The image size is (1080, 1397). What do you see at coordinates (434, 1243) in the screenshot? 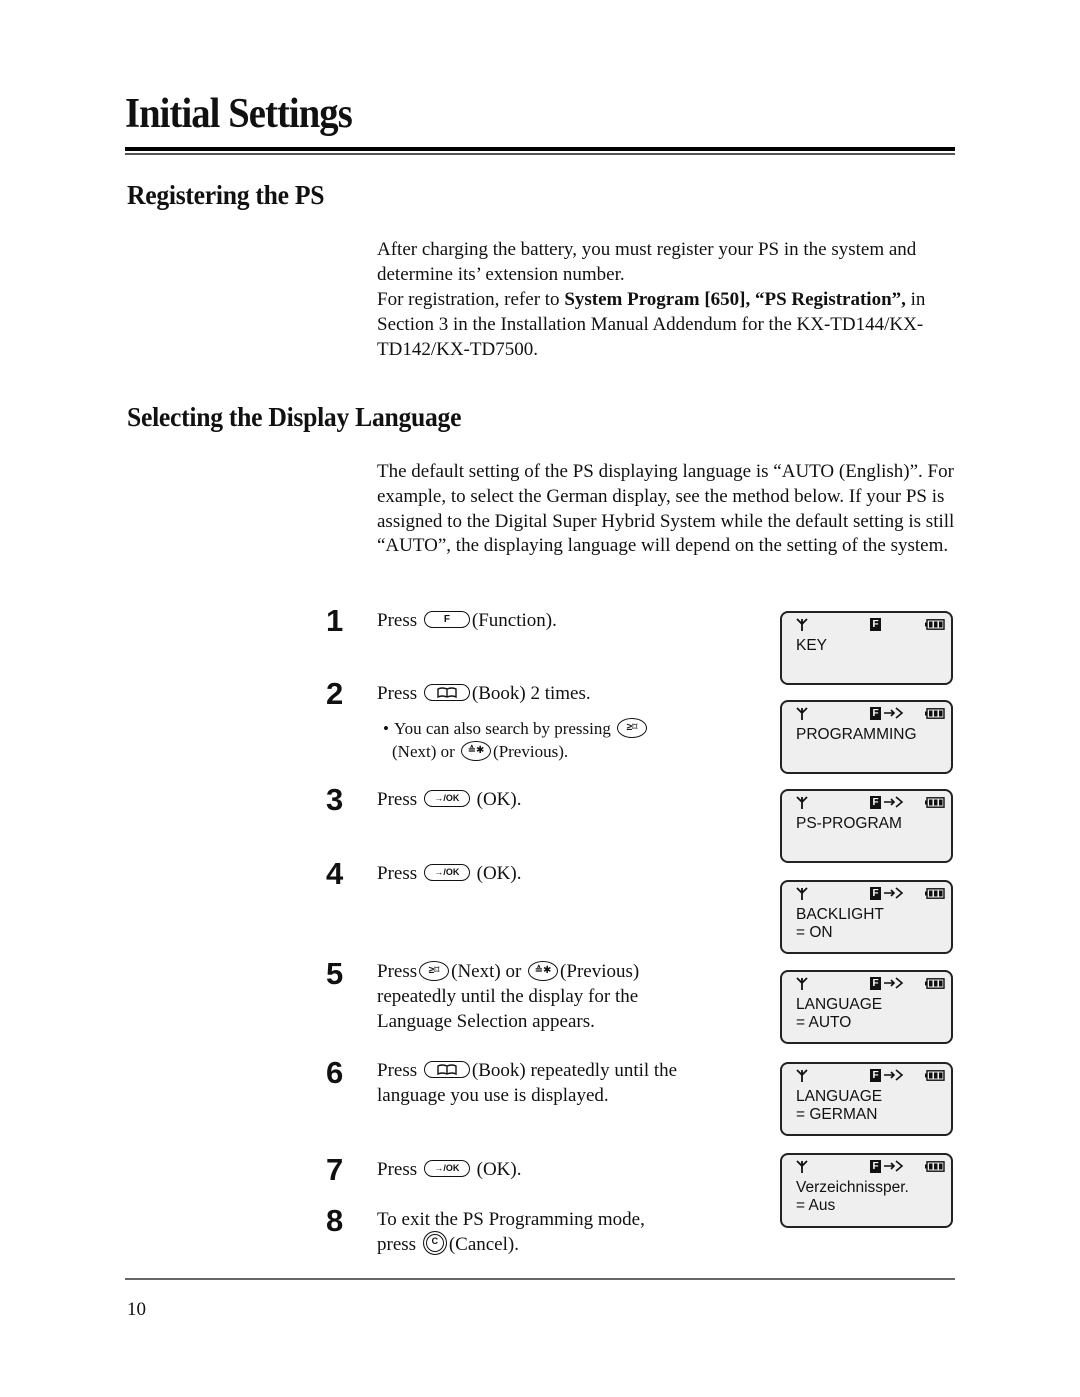
I see `cancel-key-icon: C` at bounding box center [434, 1243].